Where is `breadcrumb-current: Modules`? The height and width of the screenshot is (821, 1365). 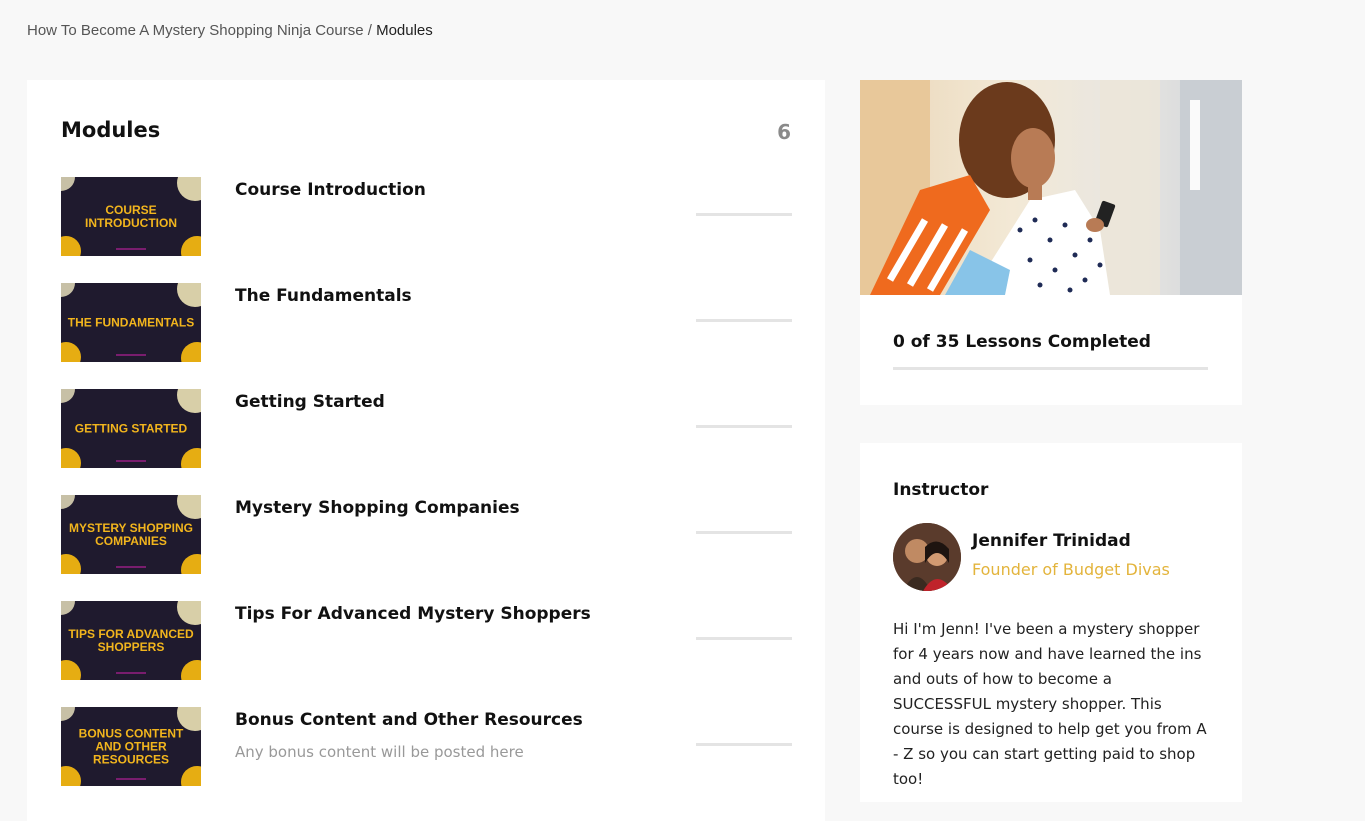
breadcrumb-current: Modules is located at coordinates (404, 30).